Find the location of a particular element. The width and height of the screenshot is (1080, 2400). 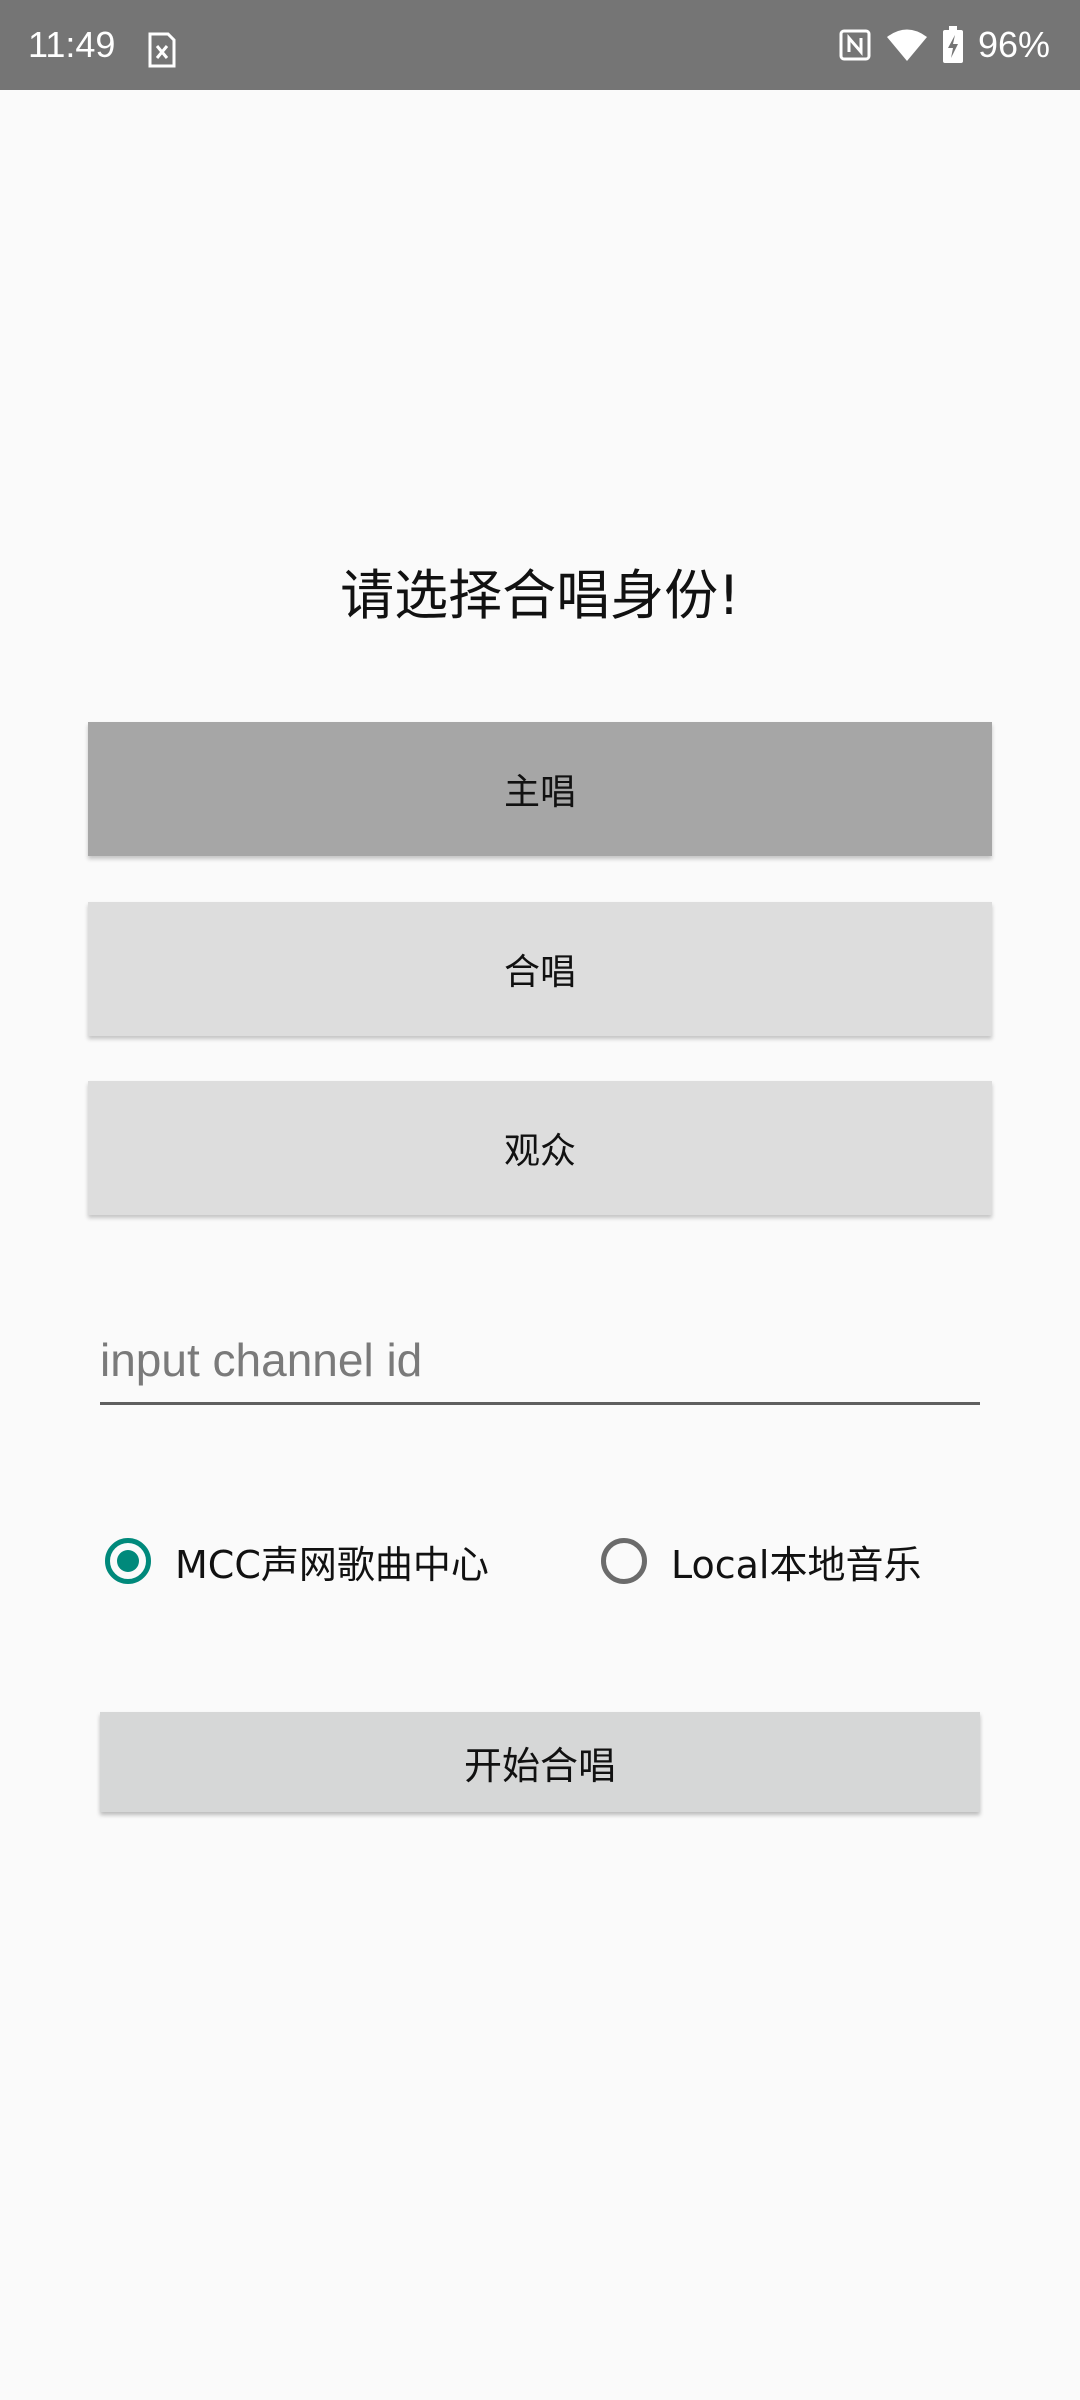

radio-dot is located at coordinates (128, 1561).